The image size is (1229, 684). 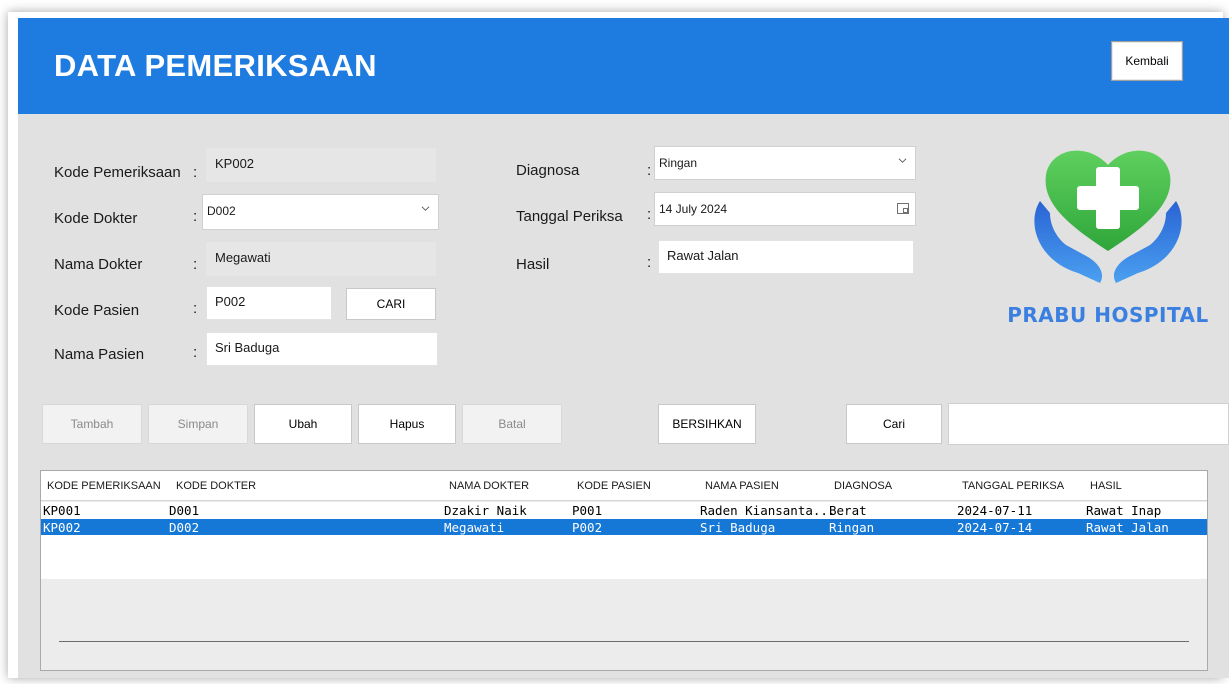 What do you see at coordinates (707, 424) in the screenshot?
I see `bersihkan-button: BERSIHKAN` at bounding box center [707, 424].